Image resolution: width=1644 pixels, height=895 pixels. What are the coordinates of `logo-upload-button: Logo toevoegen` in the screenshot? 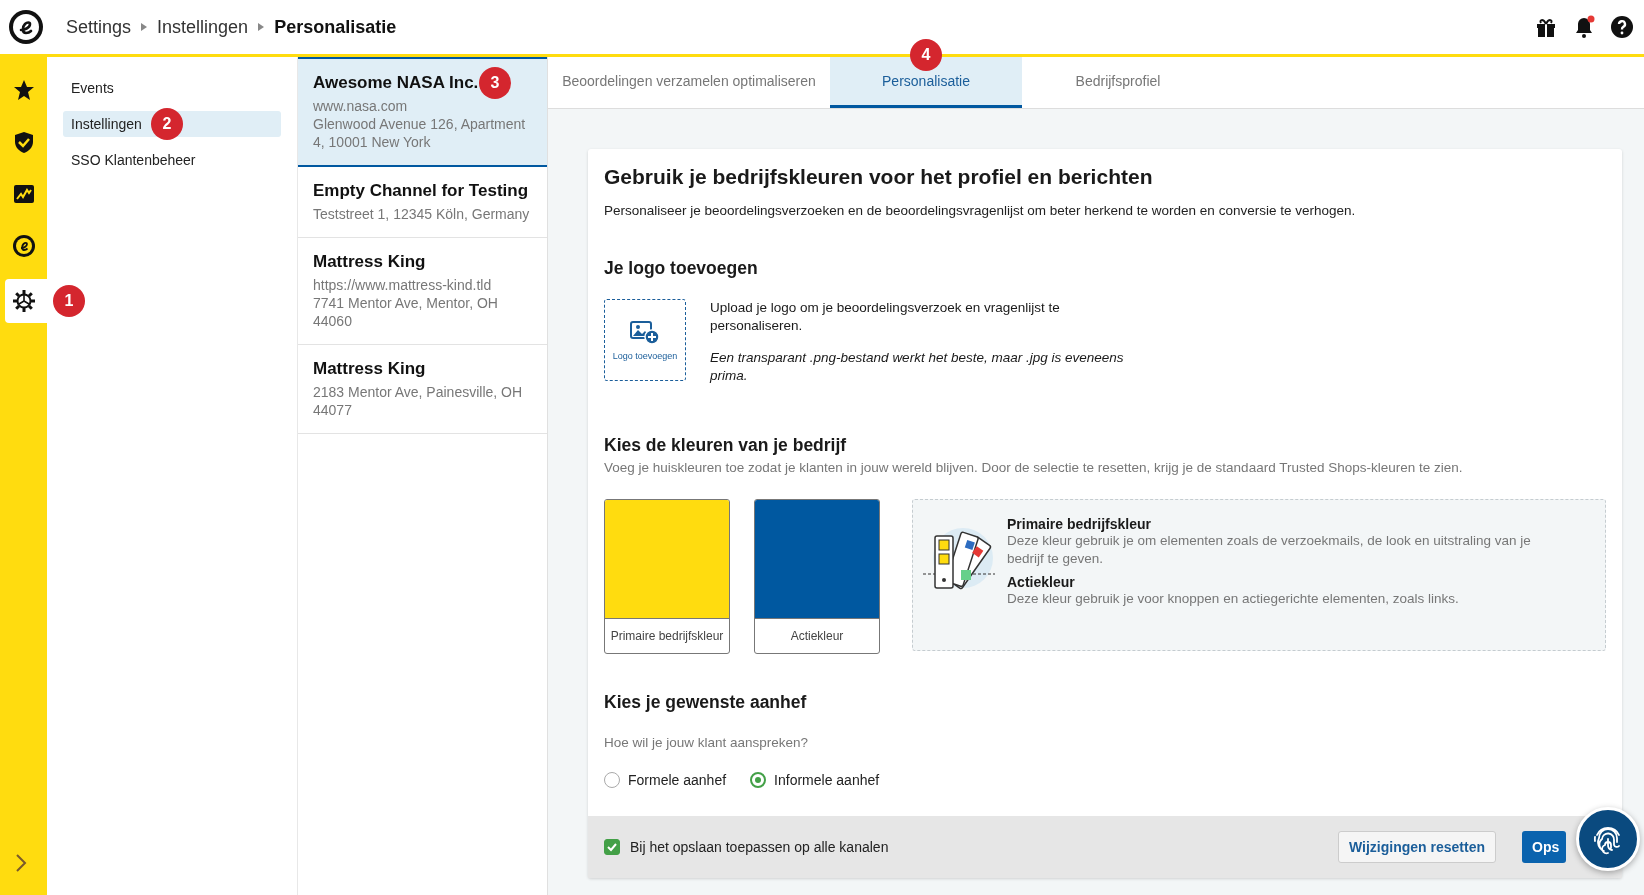 It's located at (645, 340).